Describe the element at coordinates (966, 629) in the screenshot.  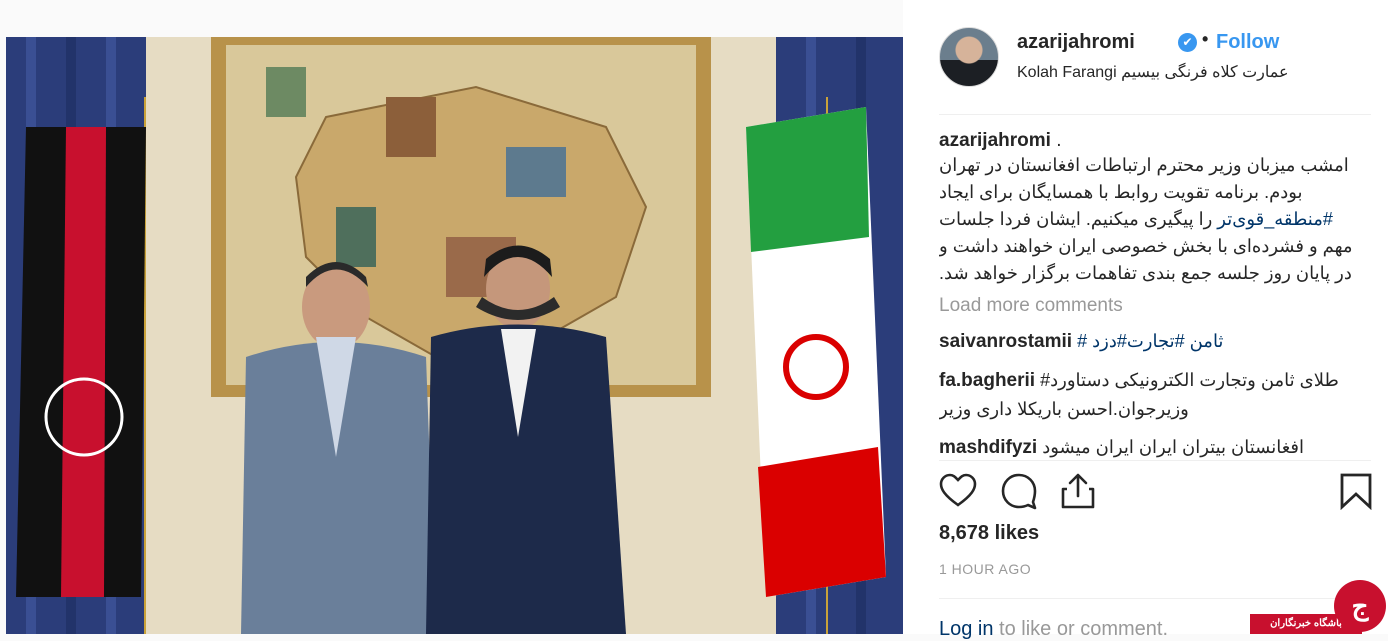
I see `login-link: Log in` at that location.